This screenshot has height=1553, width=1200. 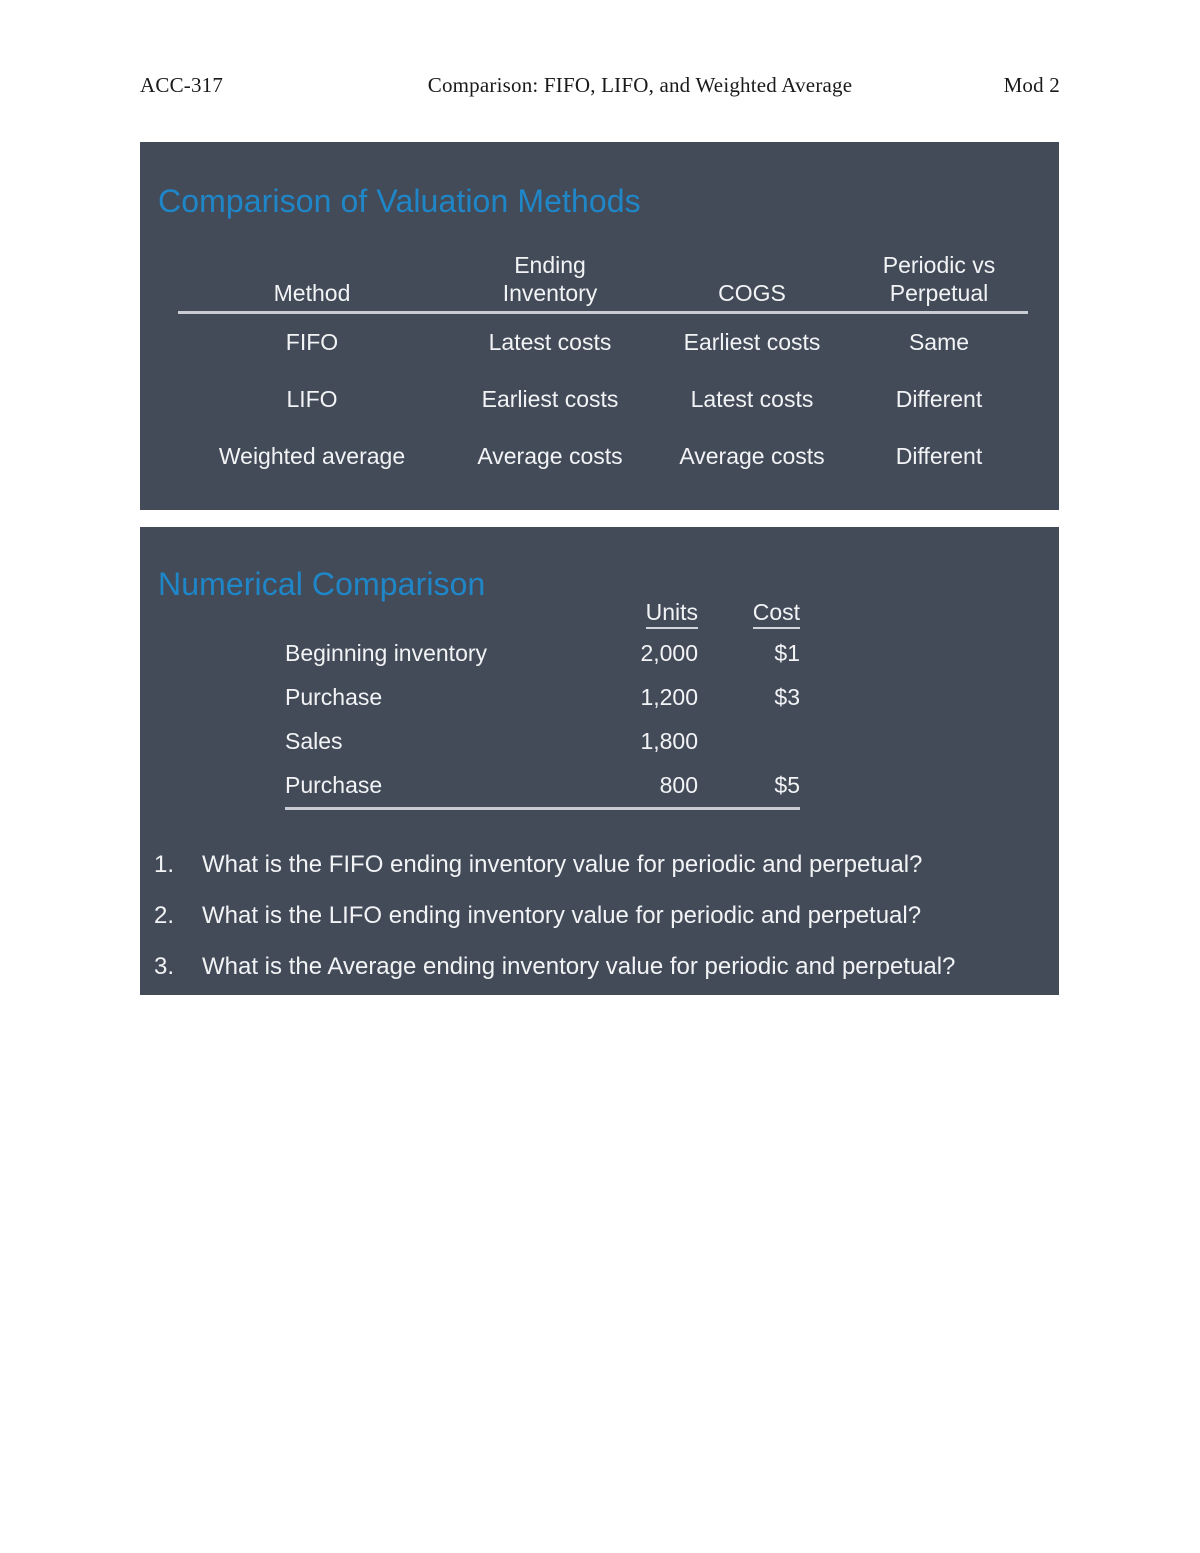 I want to click on table-row: Sales 1,800, so click(x=542, y=741).